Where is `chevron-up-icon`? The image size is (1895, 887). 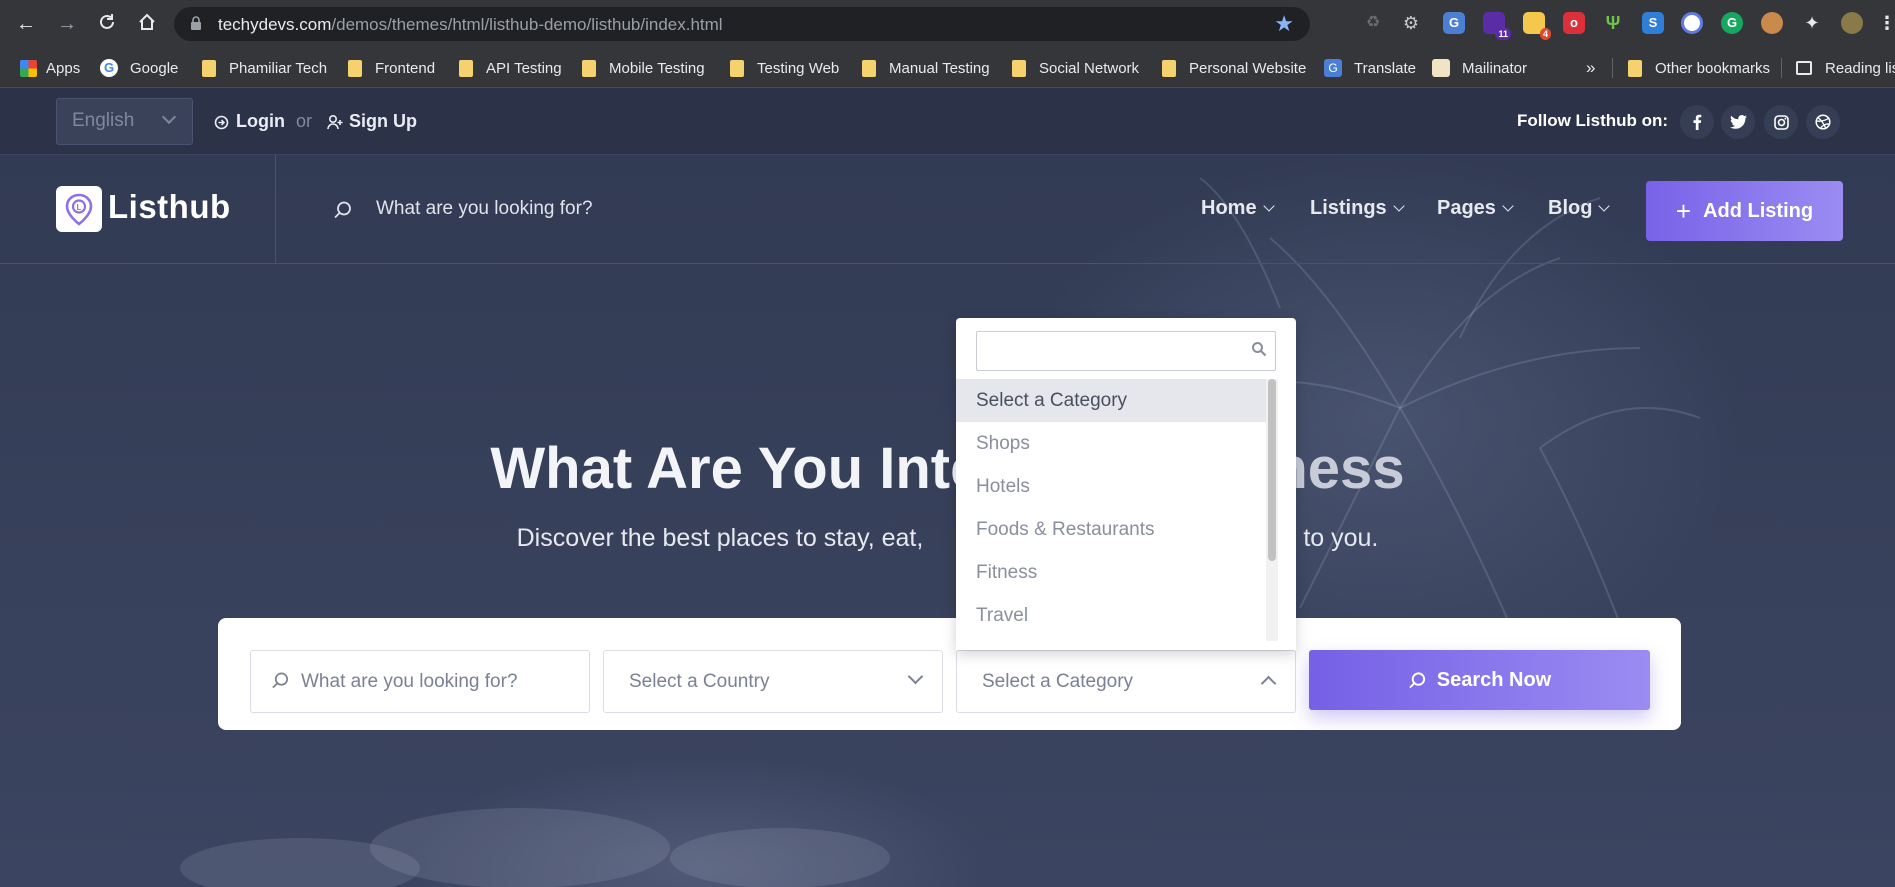 chevron-up-icon is located at coordinates (1268, 683).